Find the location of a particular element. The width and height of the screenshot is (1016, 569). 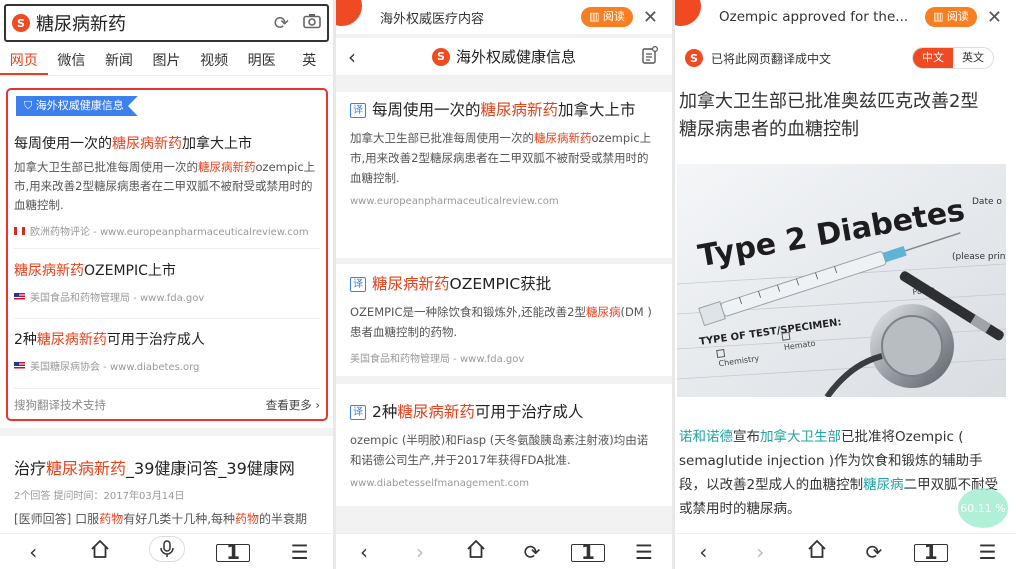

tab-english: 英 is located at coordinates (309, 62).